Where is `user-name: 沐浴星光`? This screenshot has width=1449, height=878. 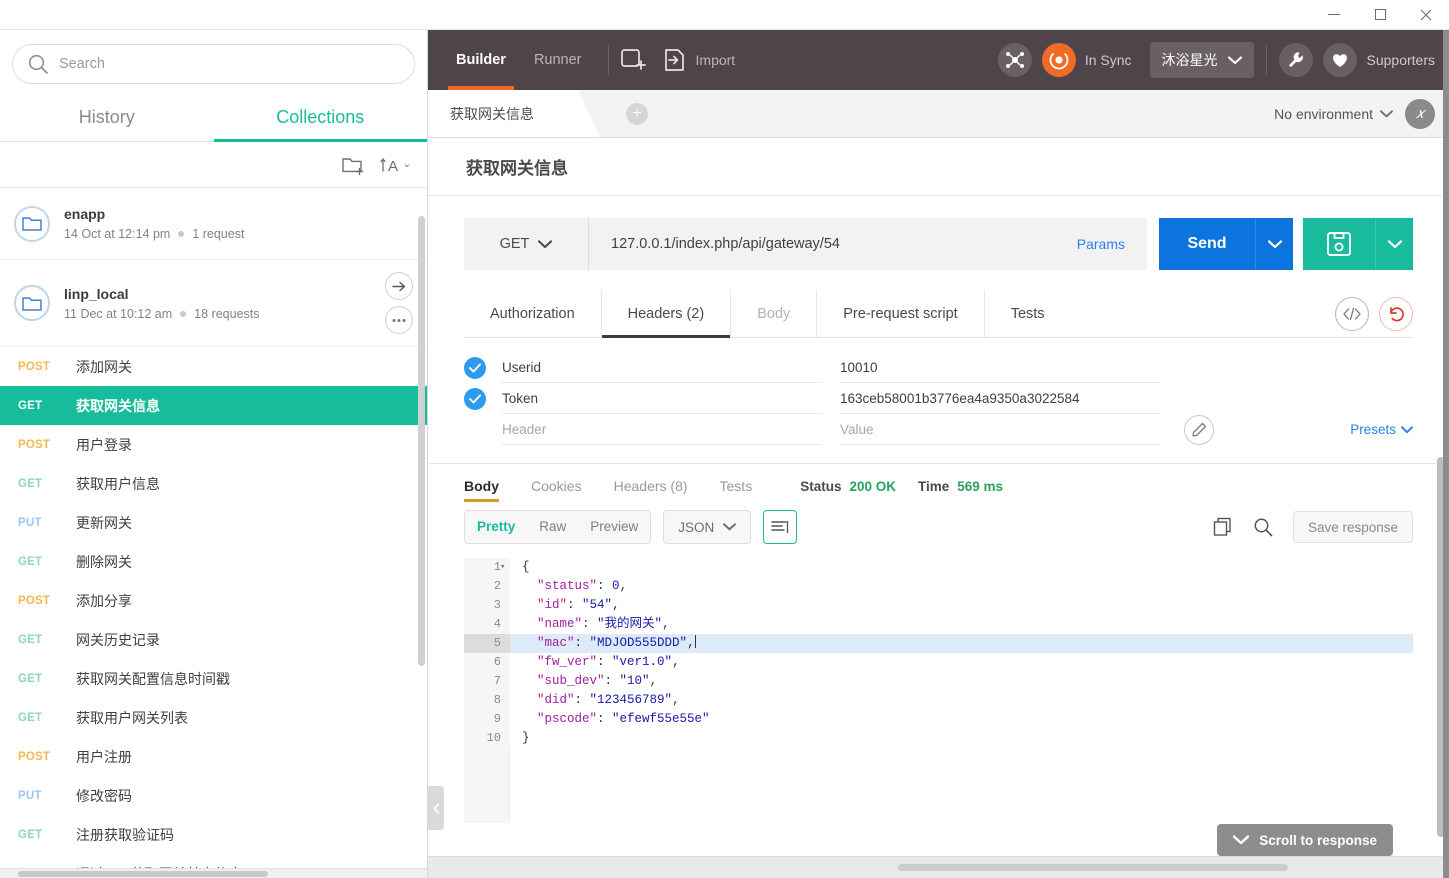
user-name: 沐浴星光 is located at coordinates (1189, 60).